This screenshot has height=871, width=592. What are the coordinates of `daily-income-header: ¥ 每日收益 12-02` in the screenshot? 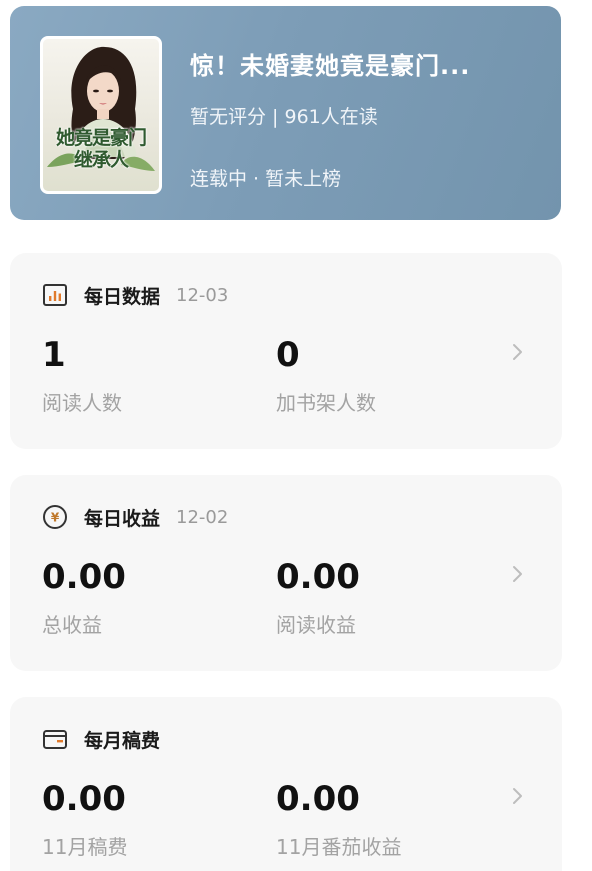 It's located at (135, 517).